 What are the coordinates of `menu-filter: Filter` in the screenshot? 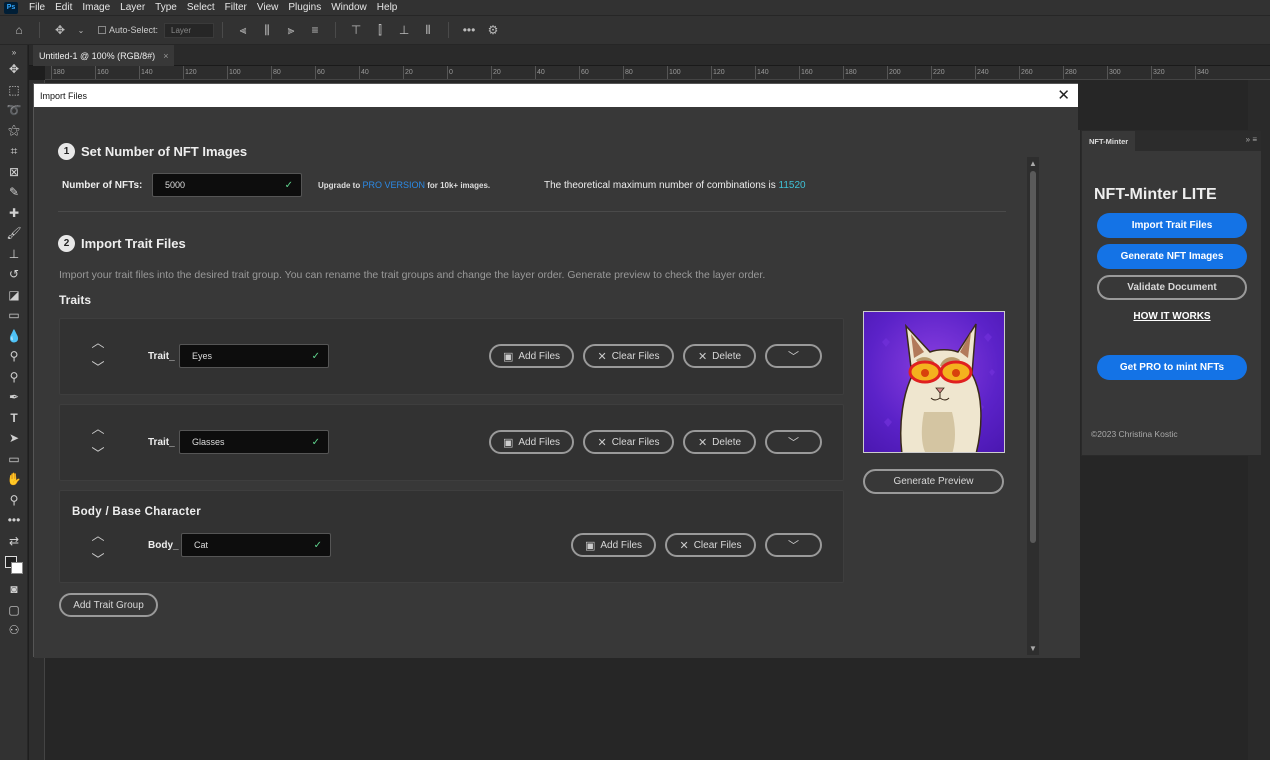 It's located at (236, 7).